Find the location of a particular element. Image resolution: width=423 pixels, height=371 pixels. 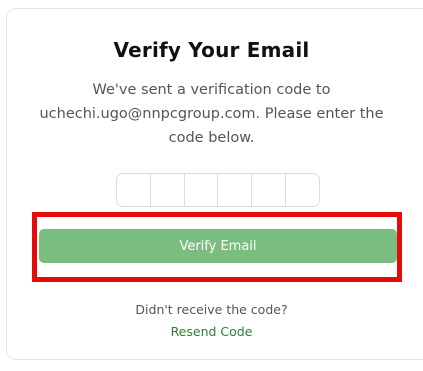

verification-code-input-group is located at coordinates (218, 190).